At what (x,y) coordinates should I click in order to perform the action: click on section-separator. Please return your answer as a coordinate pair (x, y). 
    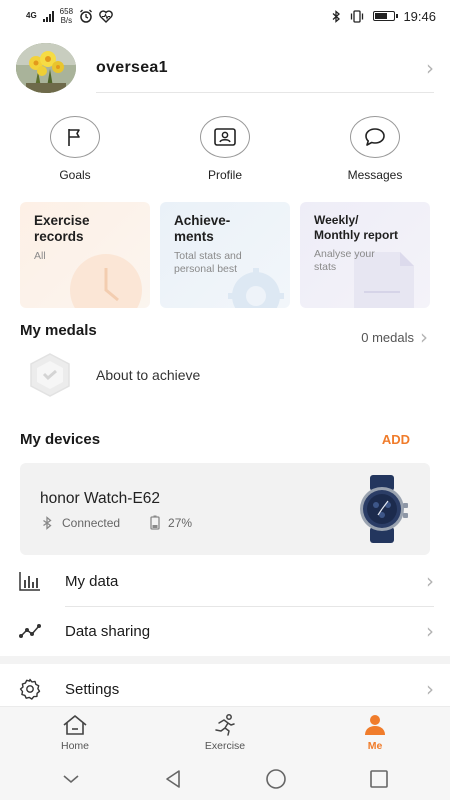
    Looking at the image, I should click on (225, 660).